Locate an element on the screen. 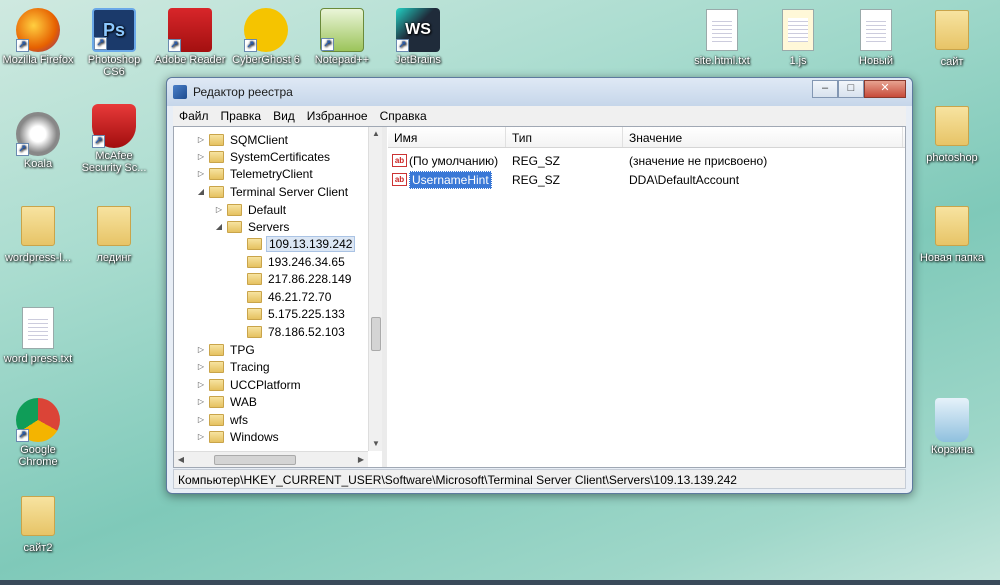  pane-splitter is located at coordinates (384, 297).